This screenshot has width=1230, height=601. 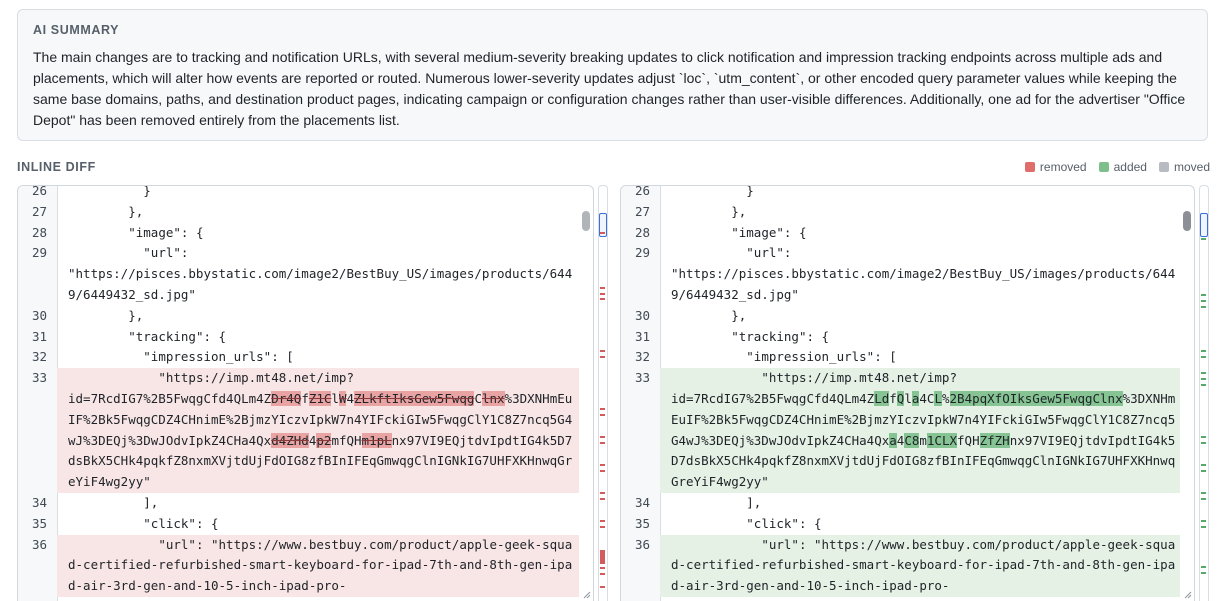 What do you see at coordinates (900, 212) in the screenshot?
I see `right-diff-line: 27 },` at bounding box center [900, 212].